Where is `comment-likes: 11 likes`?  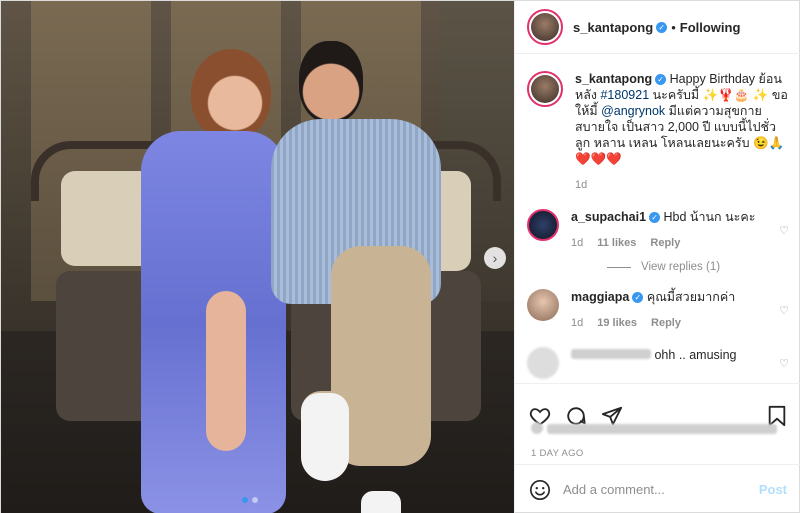
comment-likes: 11 likes is located at coordinates (616, 243).